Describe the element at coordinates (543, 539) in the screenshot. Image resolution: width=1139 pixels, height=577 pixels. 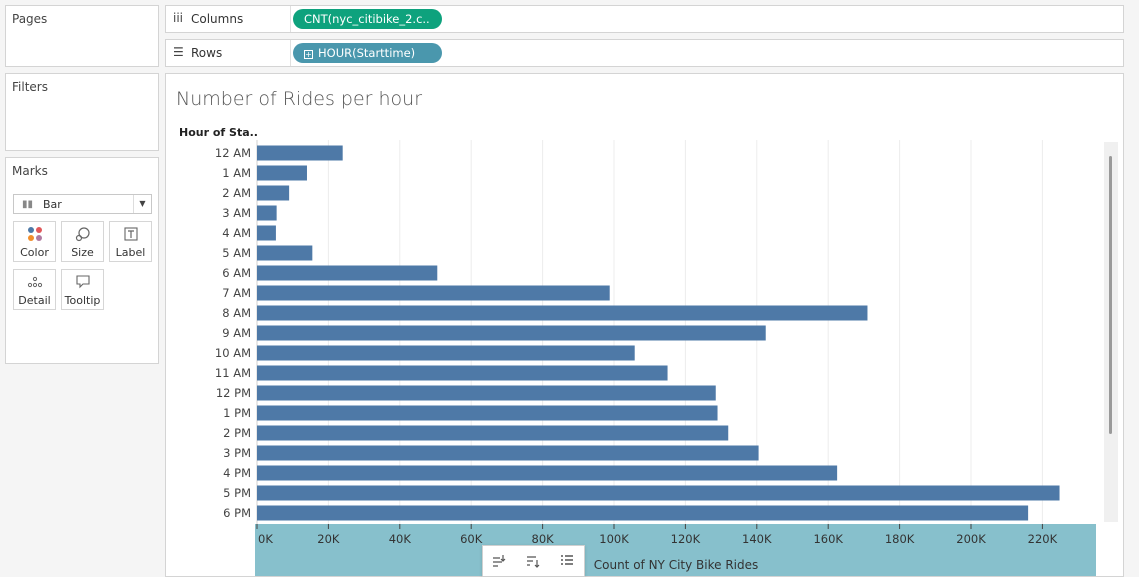
I see `x-tick-label: 80K` at that location.